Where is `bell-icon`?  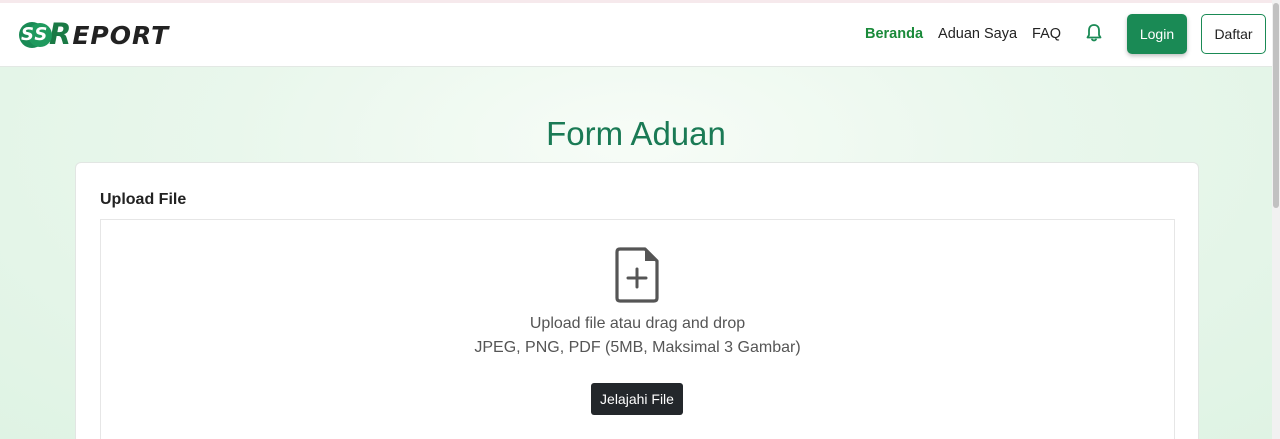
bell-icon is located at coordinates (1094, 33).